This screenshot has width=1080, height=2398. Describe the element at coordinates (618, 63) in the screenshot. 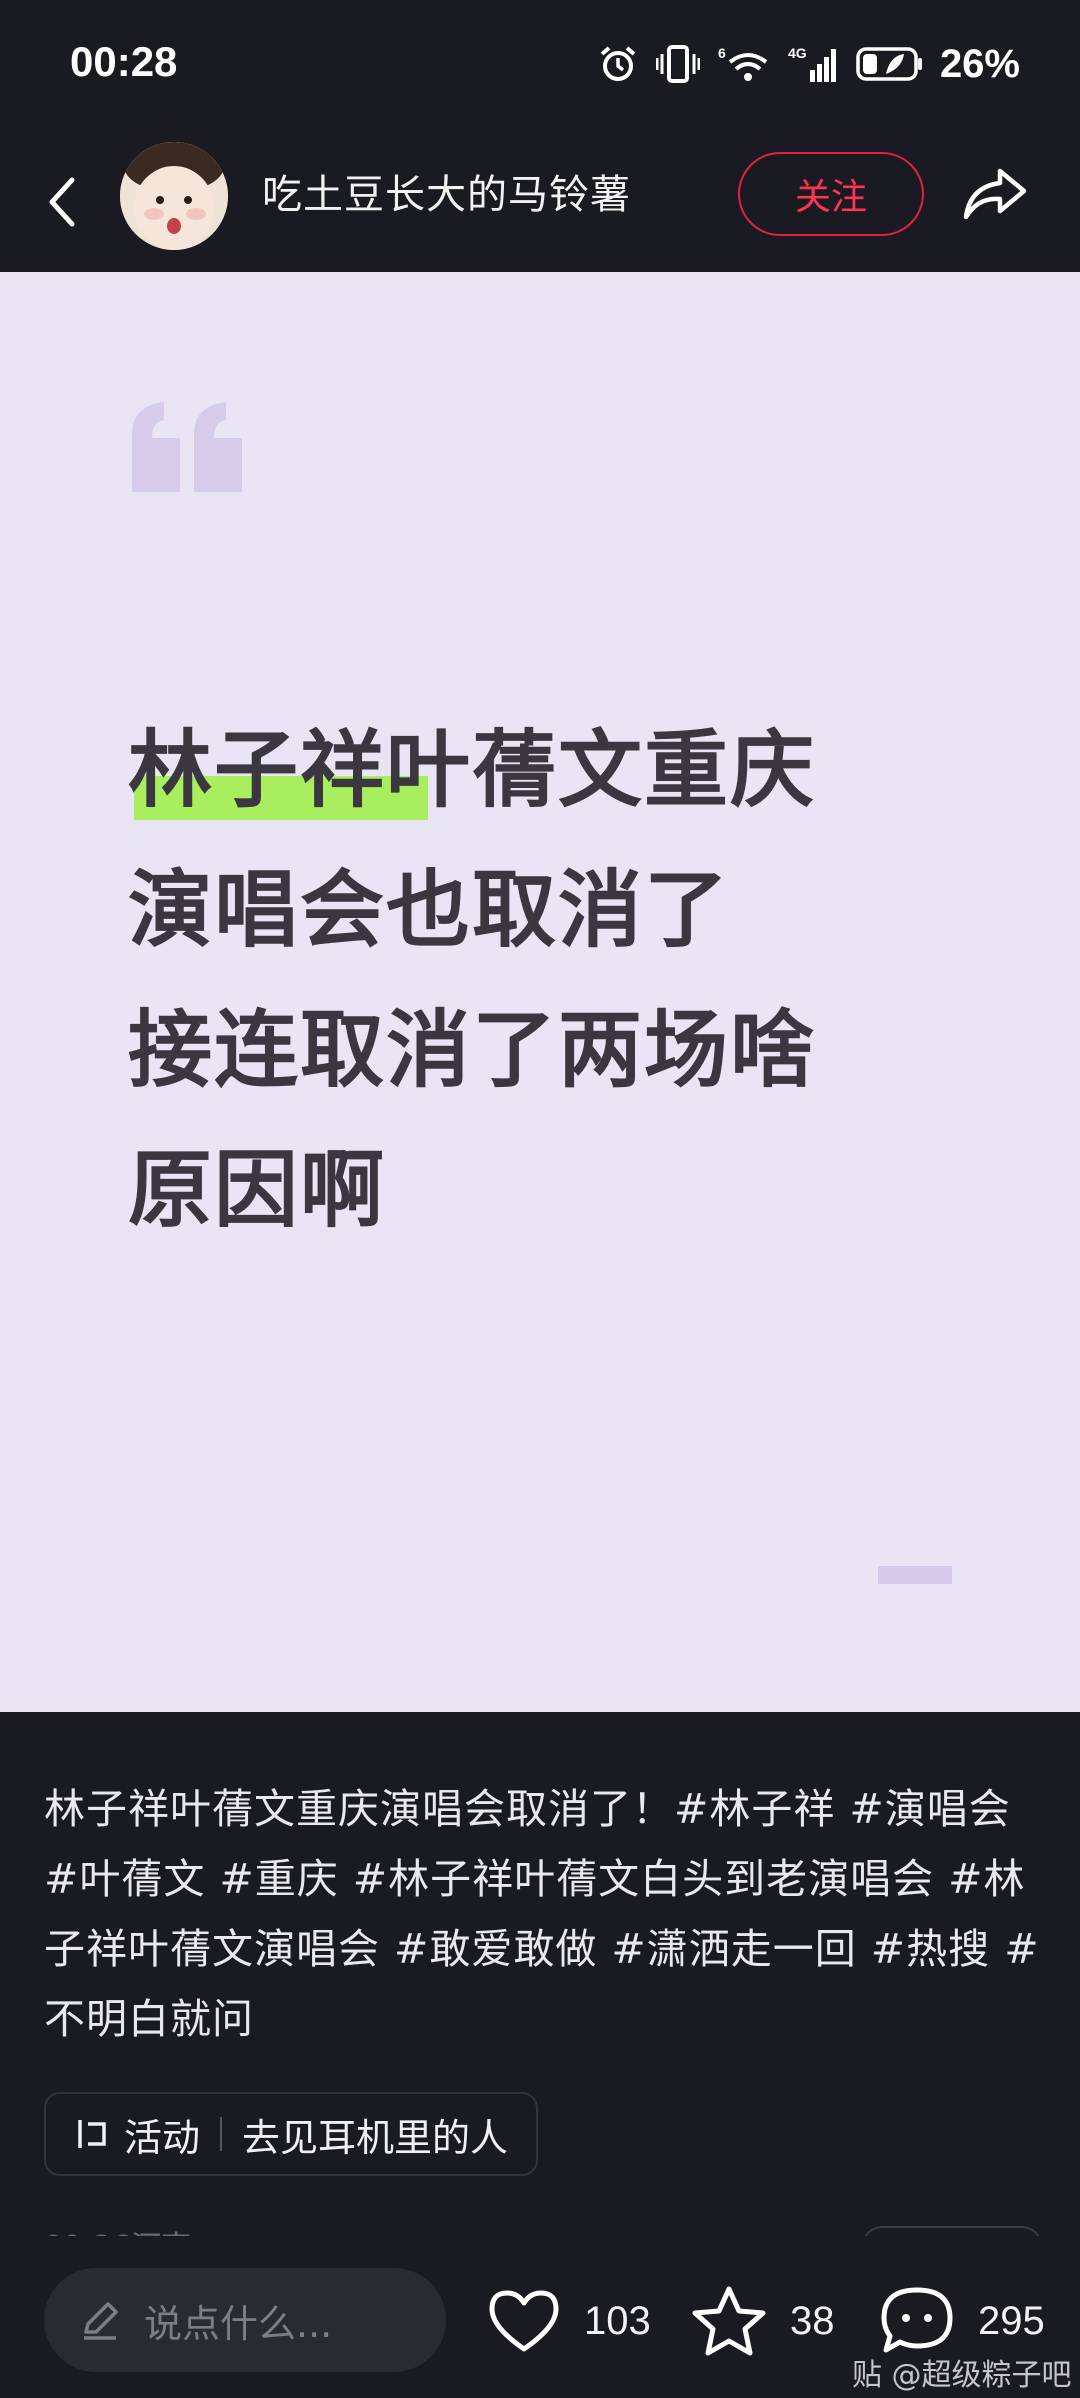

I see `alarm-icon` at that location.